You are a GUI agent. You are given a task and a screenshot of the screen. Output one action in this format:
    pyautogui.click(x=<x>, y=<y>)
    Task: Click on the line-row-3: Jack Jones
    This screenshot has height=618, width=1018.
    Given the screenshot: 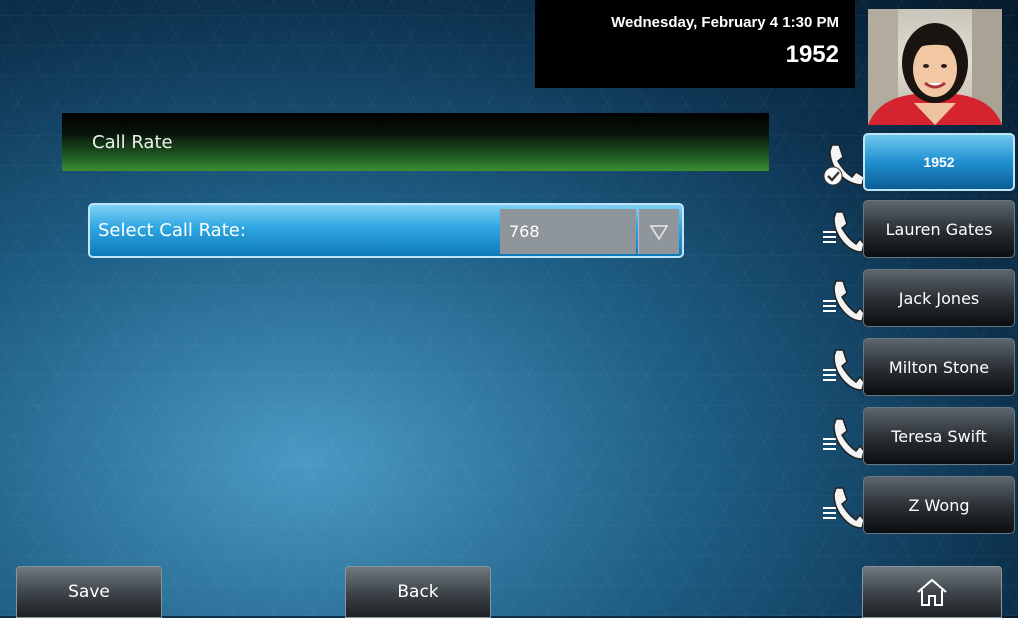 What is the action you would take?
    pyautogui.click(x=920, y=298)
    